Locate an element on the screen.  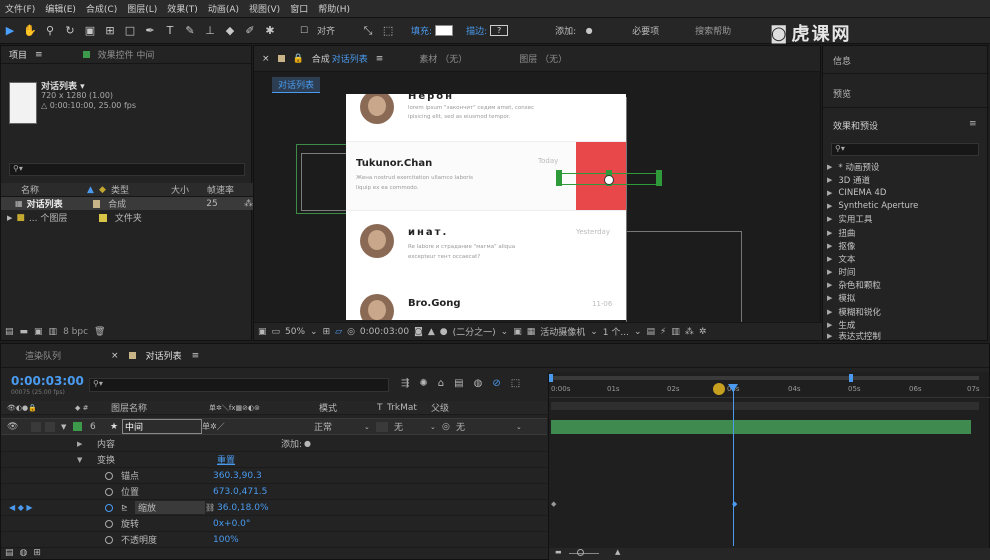
search-help: 搜索帮助 is located at coordinates (713, 30).